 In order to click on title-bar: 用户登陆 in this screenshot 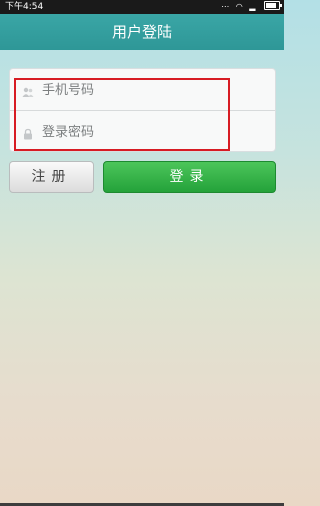, I will do `click(142, 32)`.